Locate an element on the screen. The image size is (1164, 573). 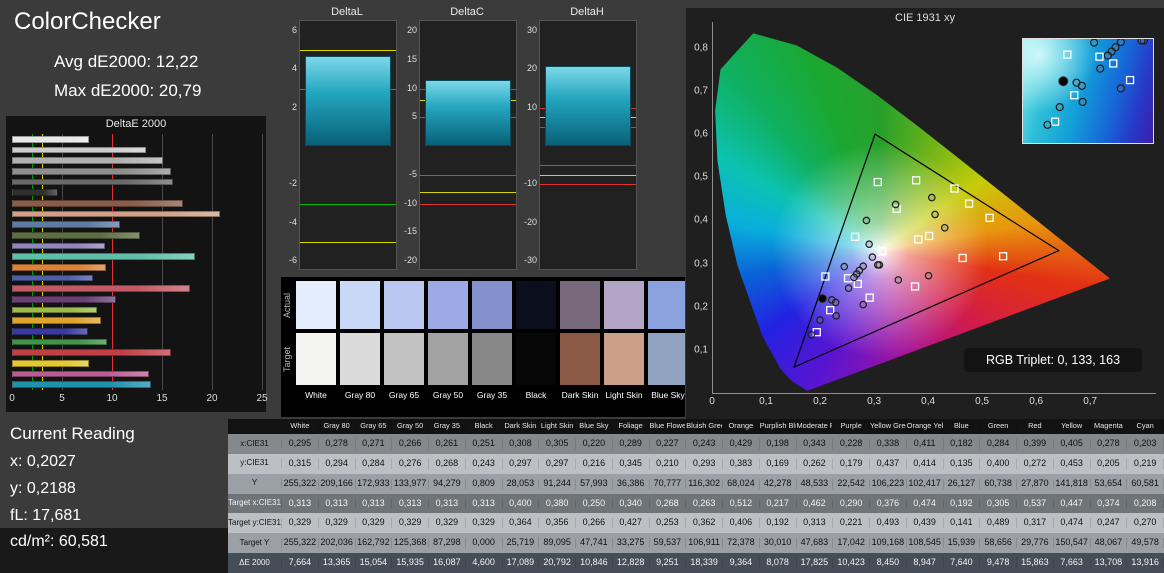
table-cell: 172,933 is located at coordinates (374, 483).